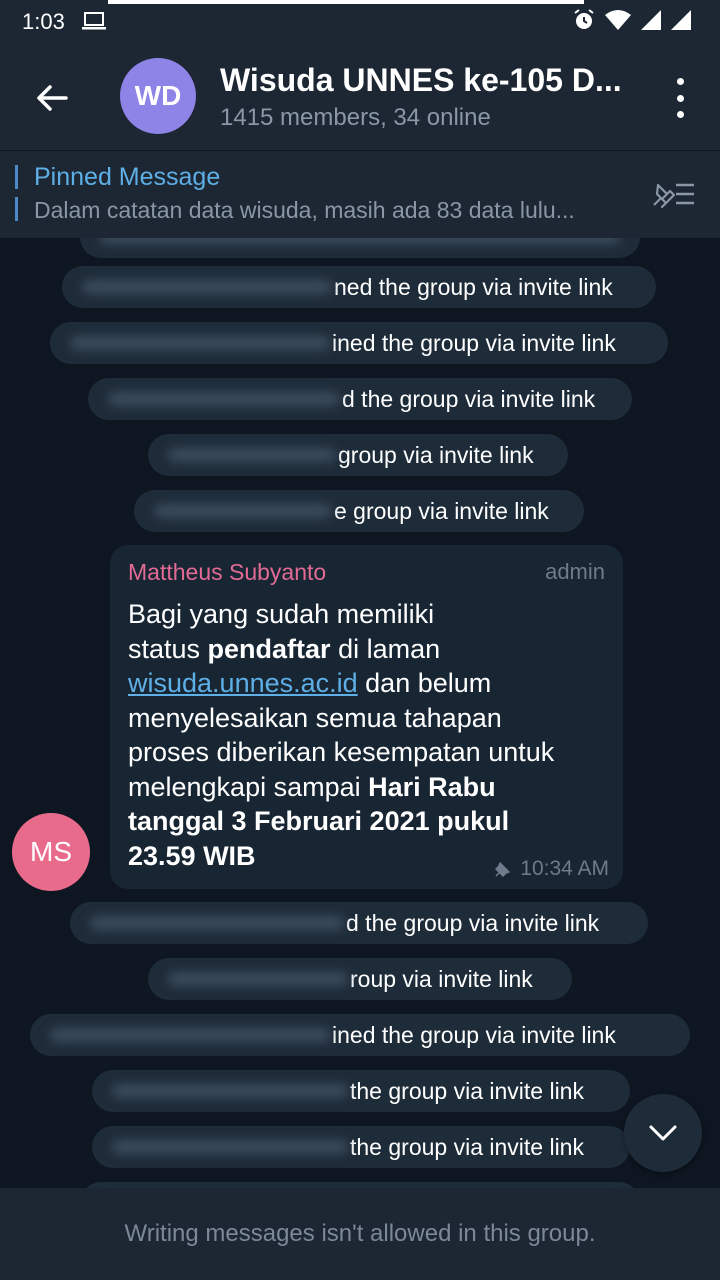 The image size is (720, 1280). I want to click on pinned-list-icon, so click(673, 194).